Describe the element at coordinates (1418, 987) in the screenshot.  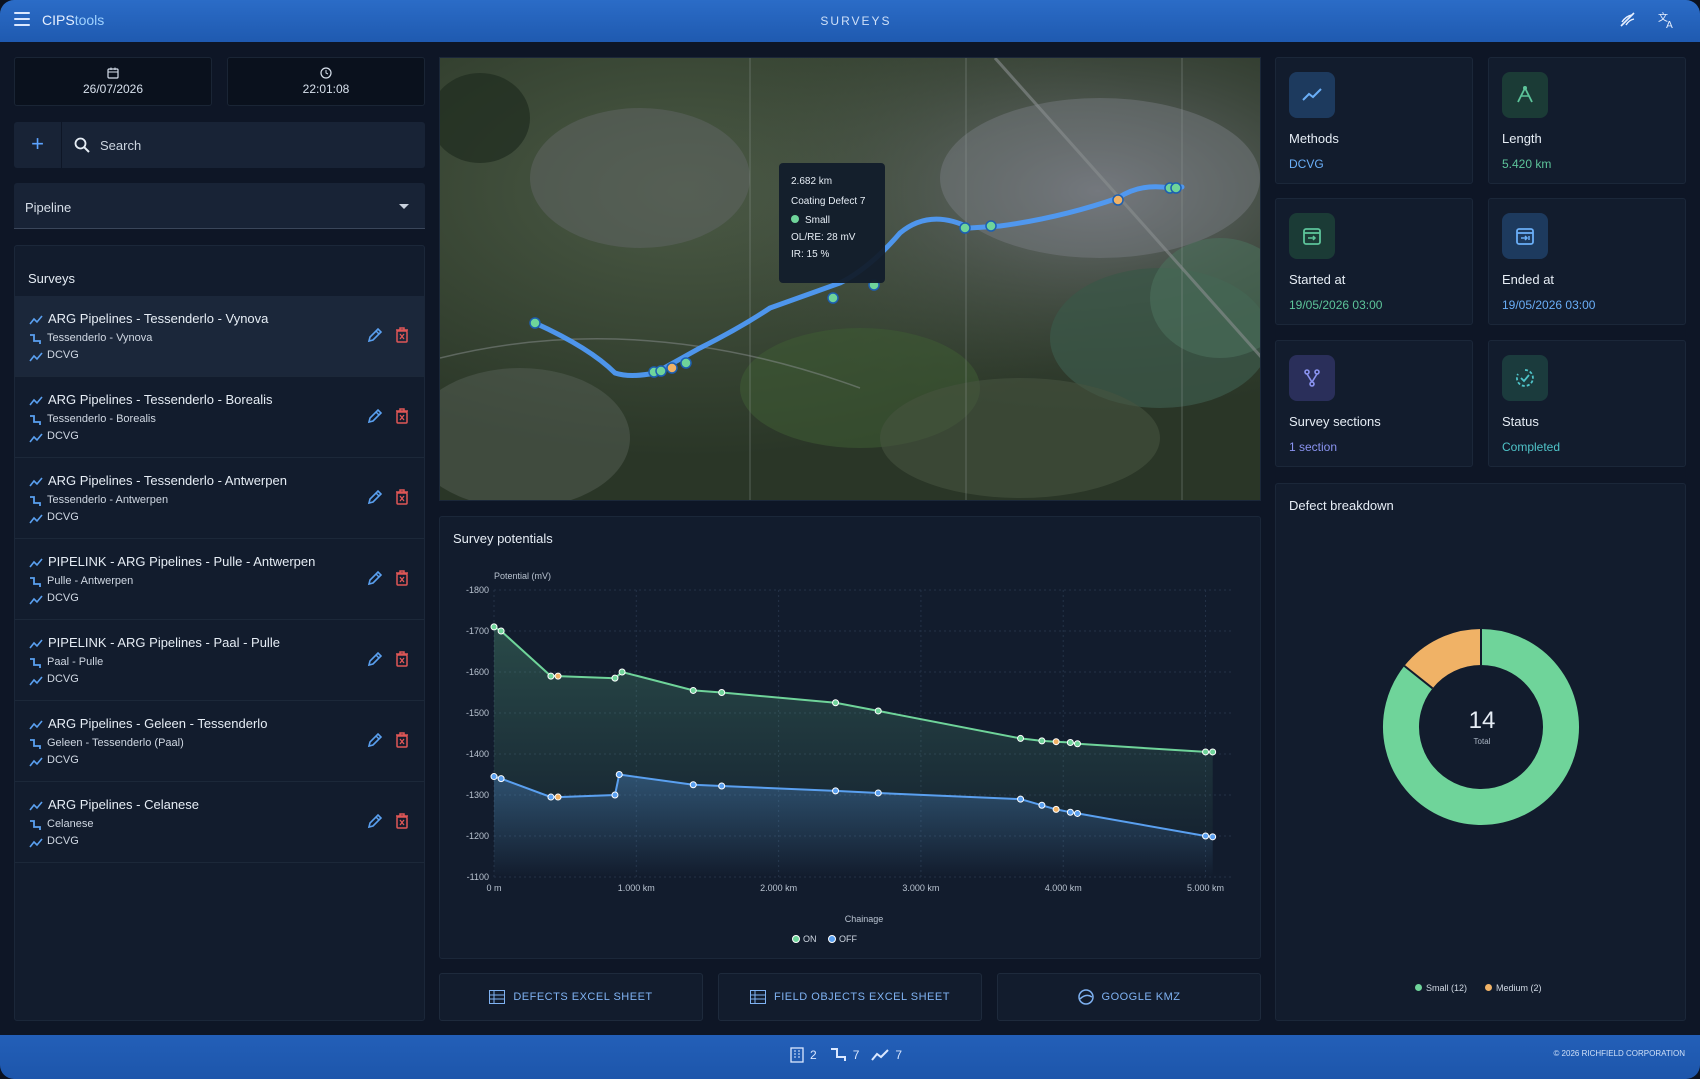
I see `small-dot-icon` at that location.